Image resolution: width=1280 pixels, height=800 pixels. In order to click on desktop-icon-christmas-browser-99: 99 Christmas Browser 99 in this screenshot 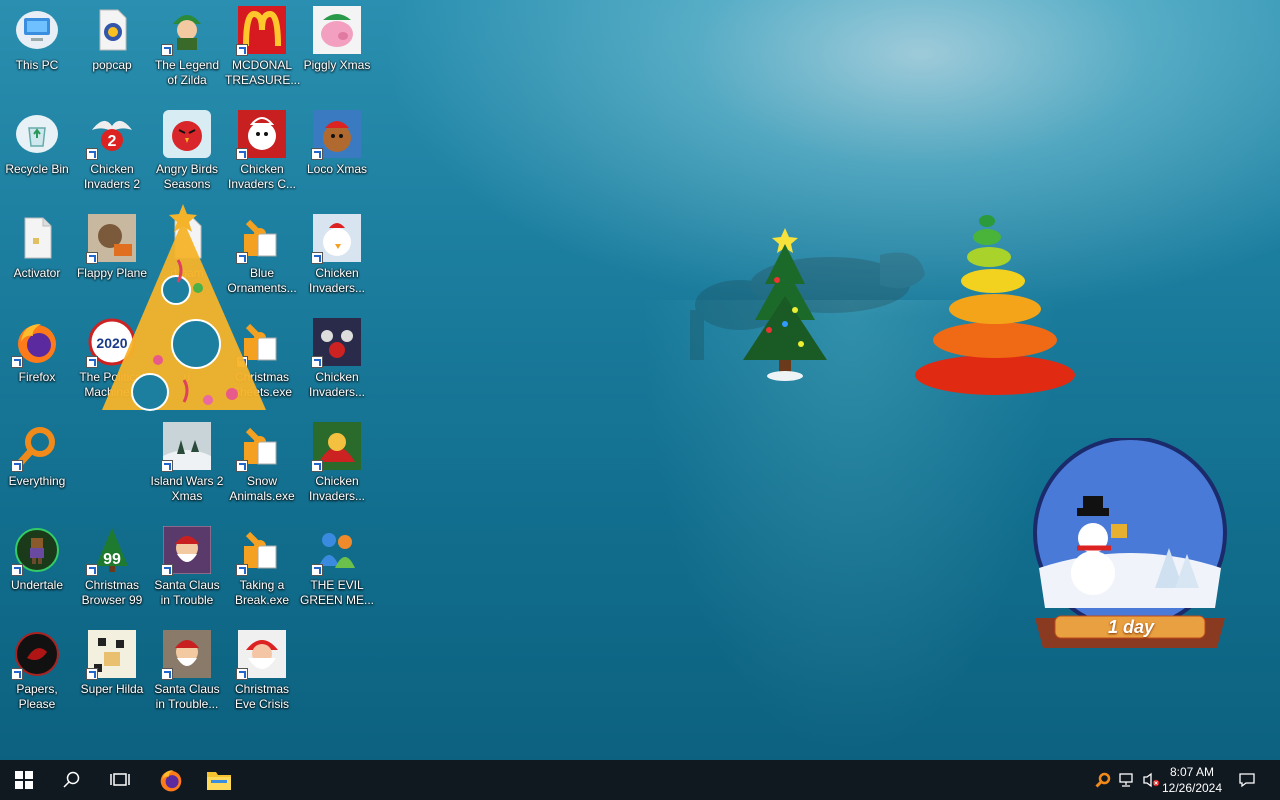, I will do `click(112, 564)`.